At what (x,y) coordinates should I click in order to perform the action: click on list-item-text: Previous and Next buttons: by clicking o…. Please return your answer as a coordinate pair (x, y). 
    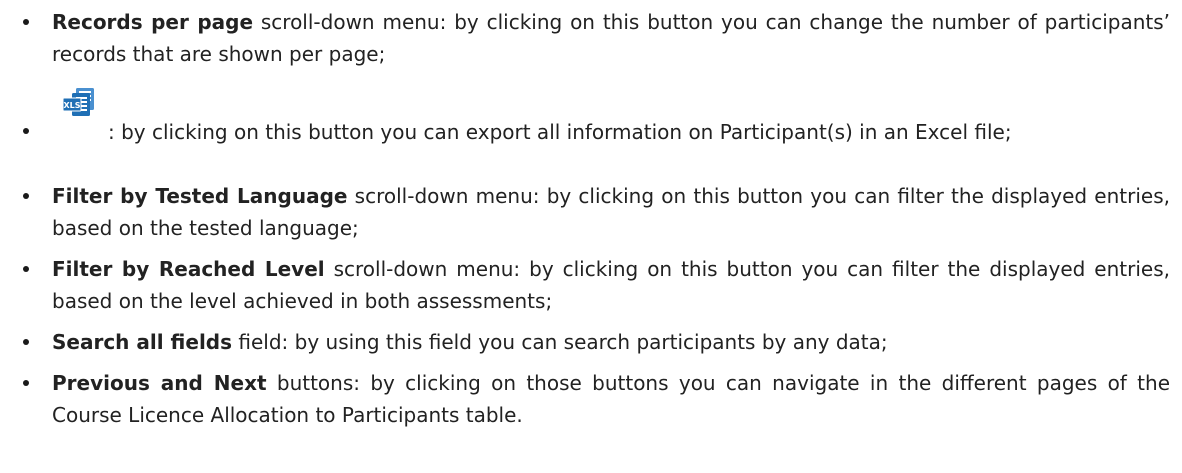
    Looking at the image, I should click on (611, 399).